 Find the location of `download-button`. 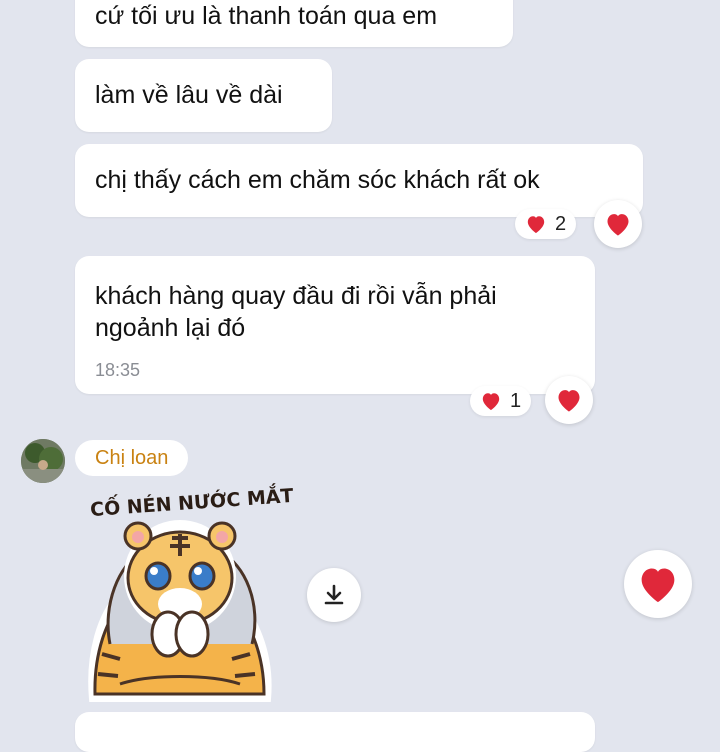

download-button is located at coordinates (334, 595).